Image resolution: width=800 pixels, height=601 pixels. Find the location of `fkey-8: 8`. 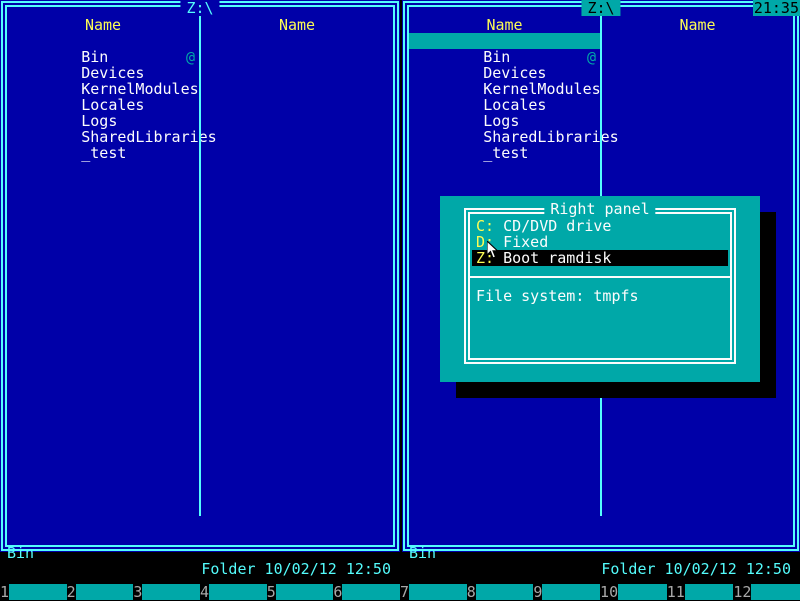

fkey-8: 8 is located at coordinates (500, 592).